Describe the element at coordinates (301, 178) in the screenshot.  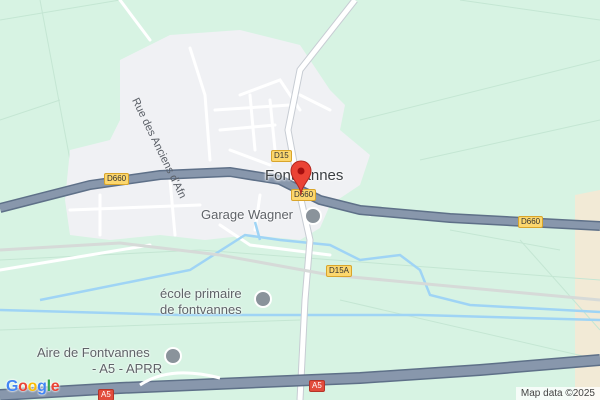
I see `location-pin-icon` at that location.